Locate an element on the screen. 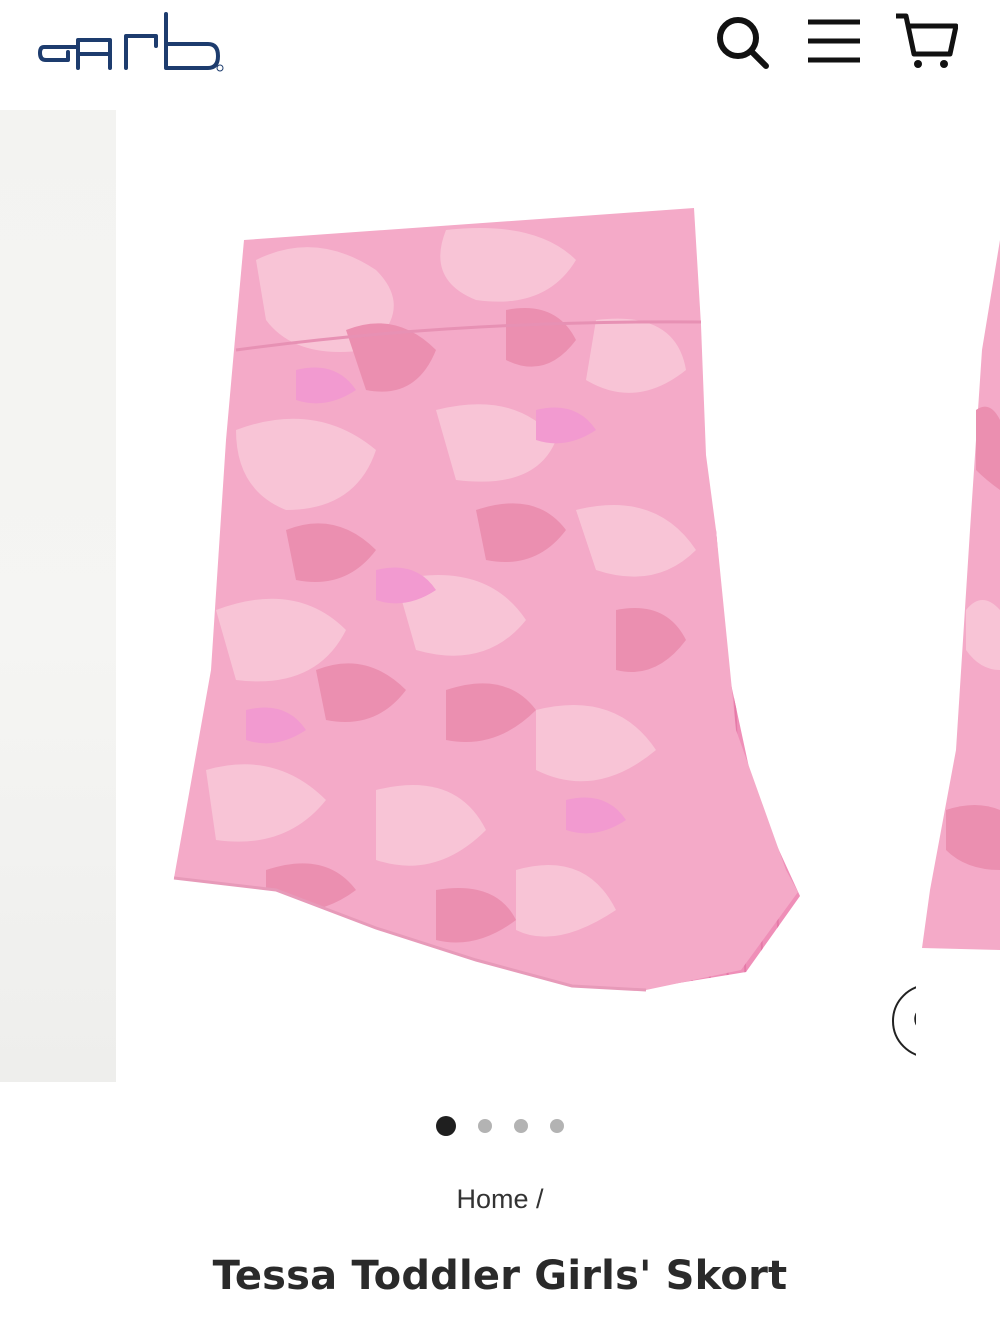 This screenshot has width=1000, height=1333. garb-logo: garb is located at coordinates (133, 42).